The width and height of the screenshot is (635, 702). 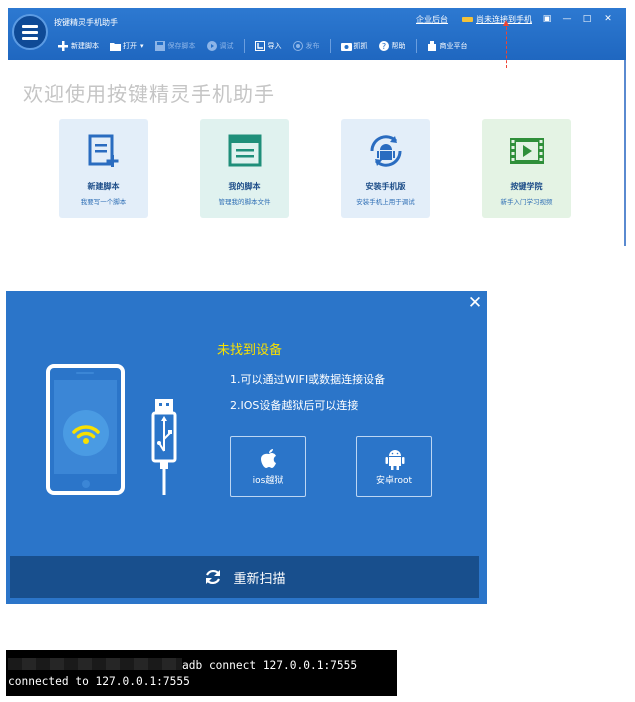 I want to click on phone-illustration, so click(x=85, y=429).